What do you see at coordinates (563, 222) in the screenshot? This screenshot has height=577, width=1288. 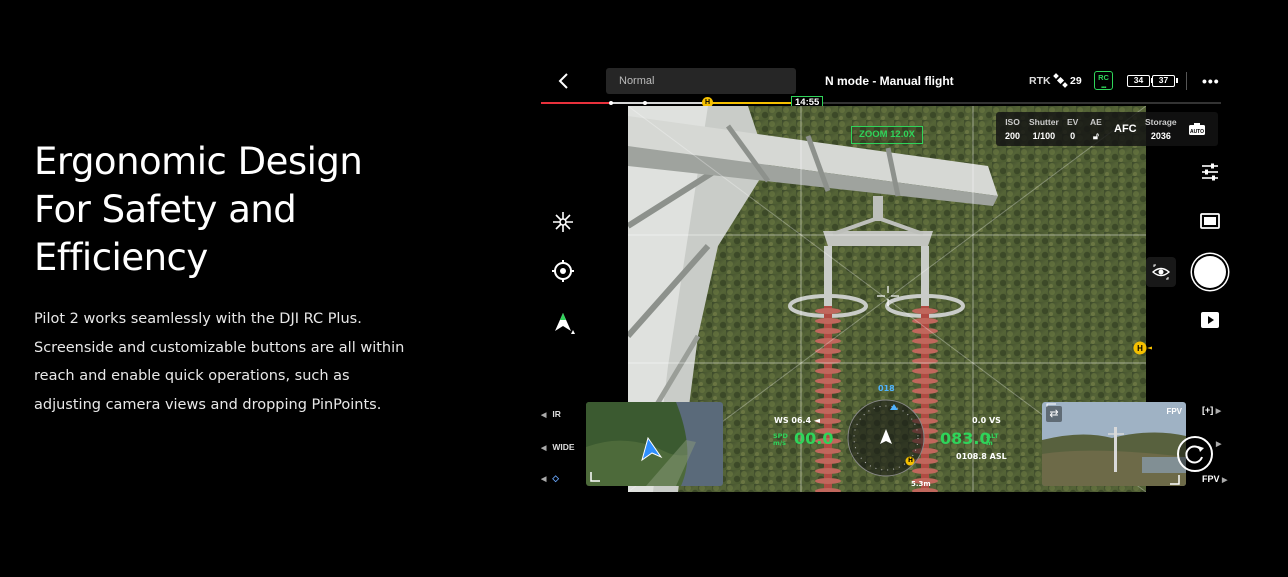 I see `laser-rangefinder-icon` at bounding box center [563, 222].